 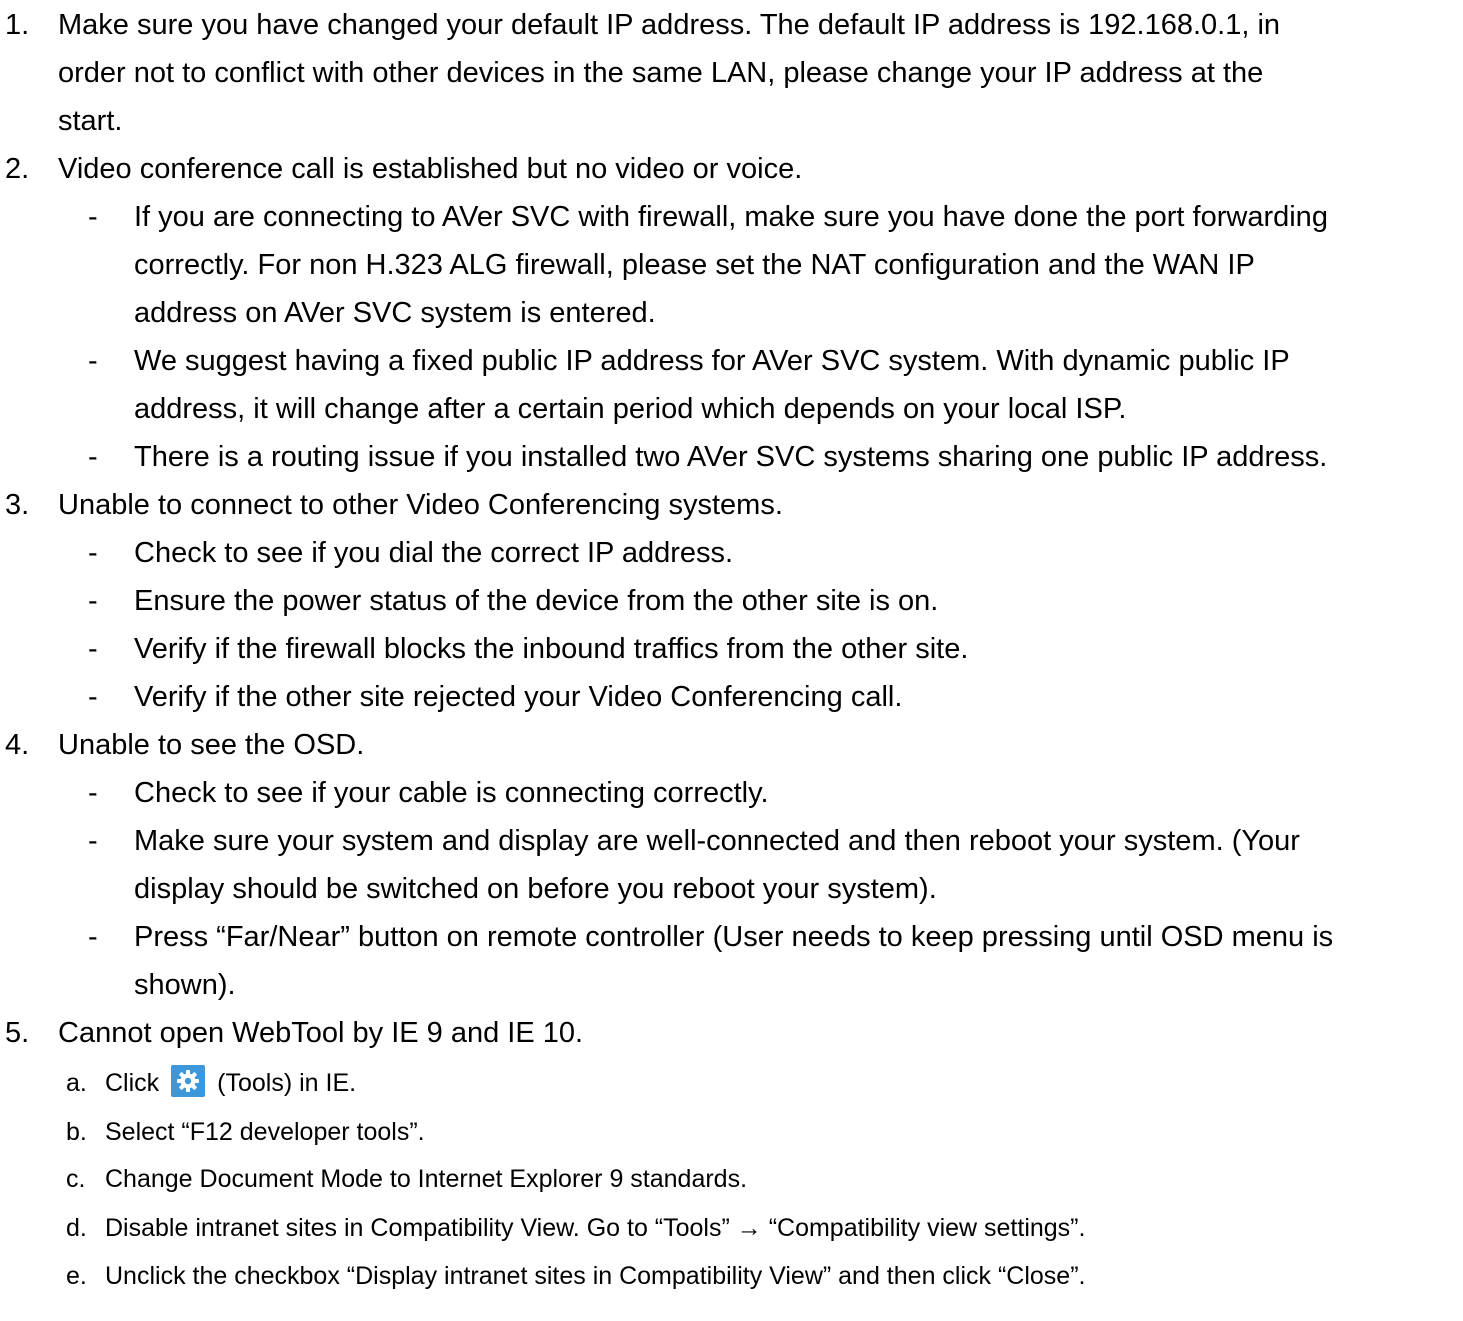 What do you see at coordinates (76, 1228) in the screenshot?
I see `step-label: d.` at bounding box center [76, 1228].